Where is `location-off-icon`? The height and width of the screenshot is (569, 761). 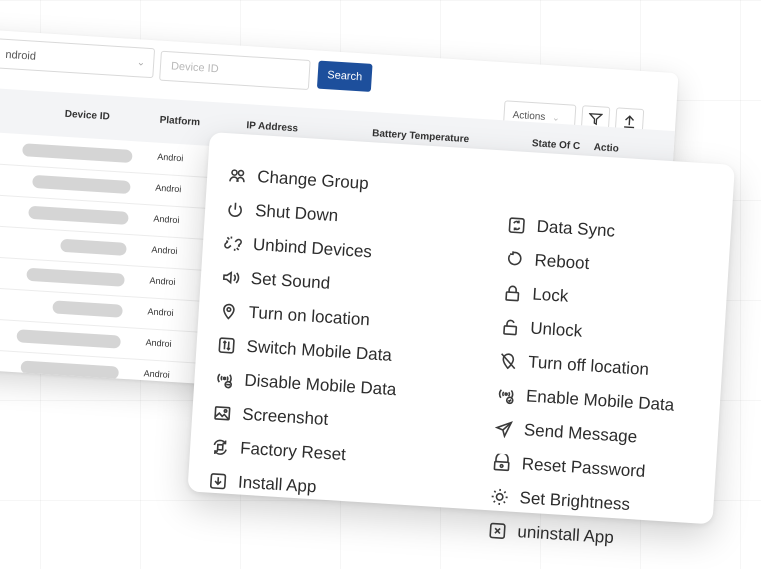
location-off-icon is located at coordinates (508, 361).